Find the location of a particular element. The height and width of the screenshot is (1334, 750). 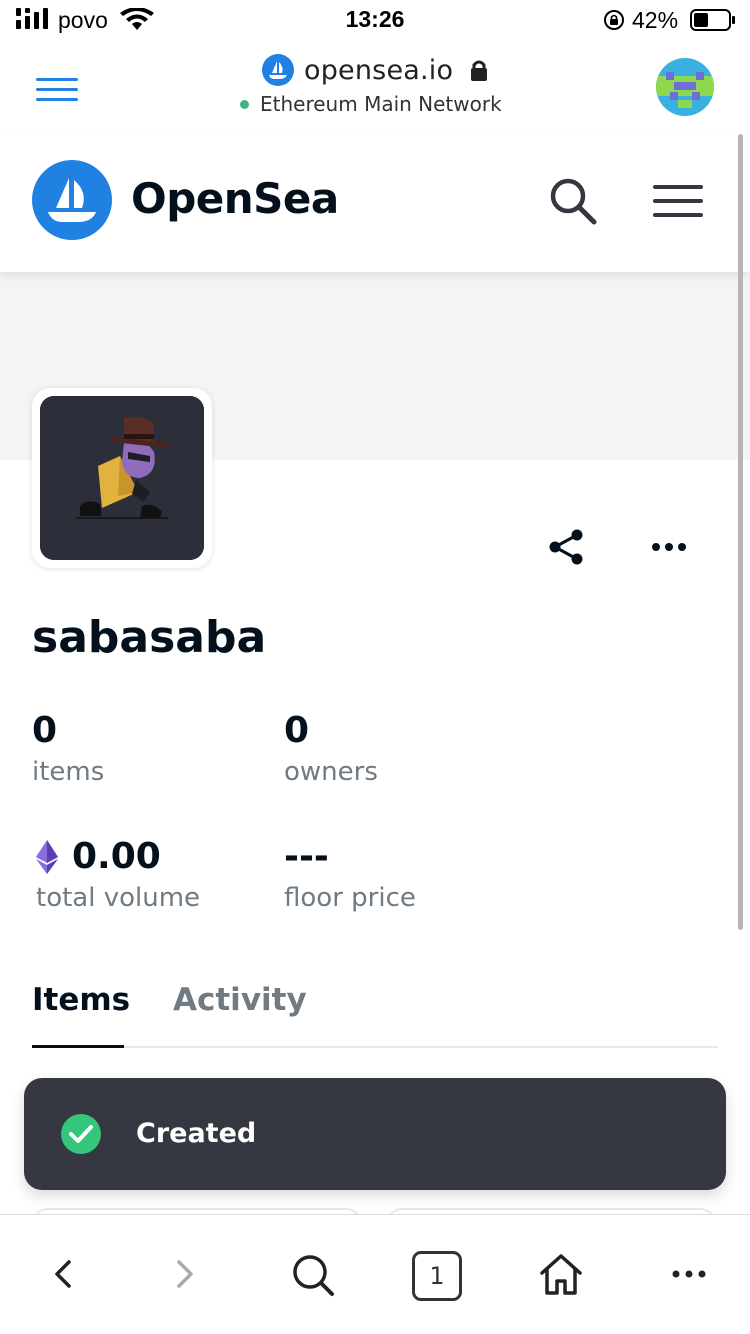

stat-items-label: items is located at coordinates (68, 772).